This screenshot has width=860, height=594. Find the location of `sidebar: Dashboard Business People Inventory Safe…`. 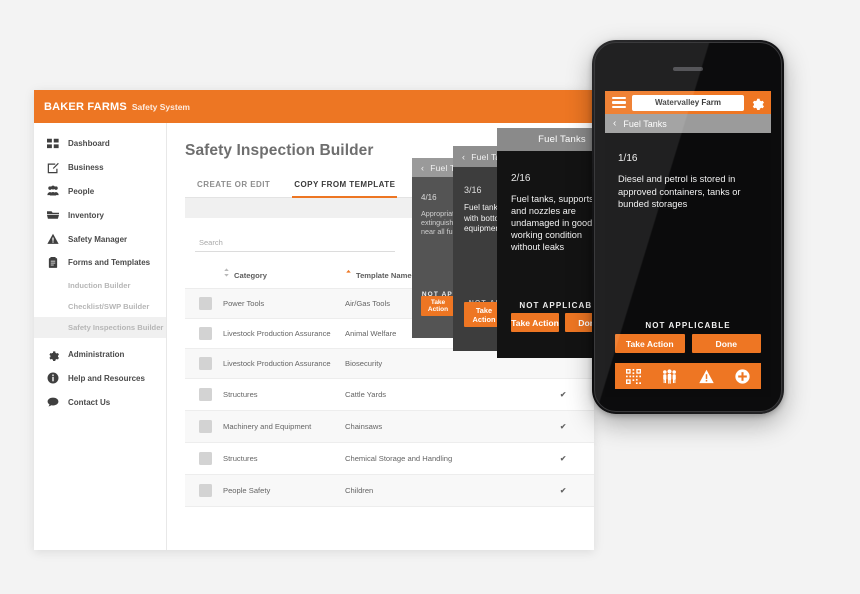

sidebar: Dashboard Business People Inventory Safe… is located at coordinates (100, 336).